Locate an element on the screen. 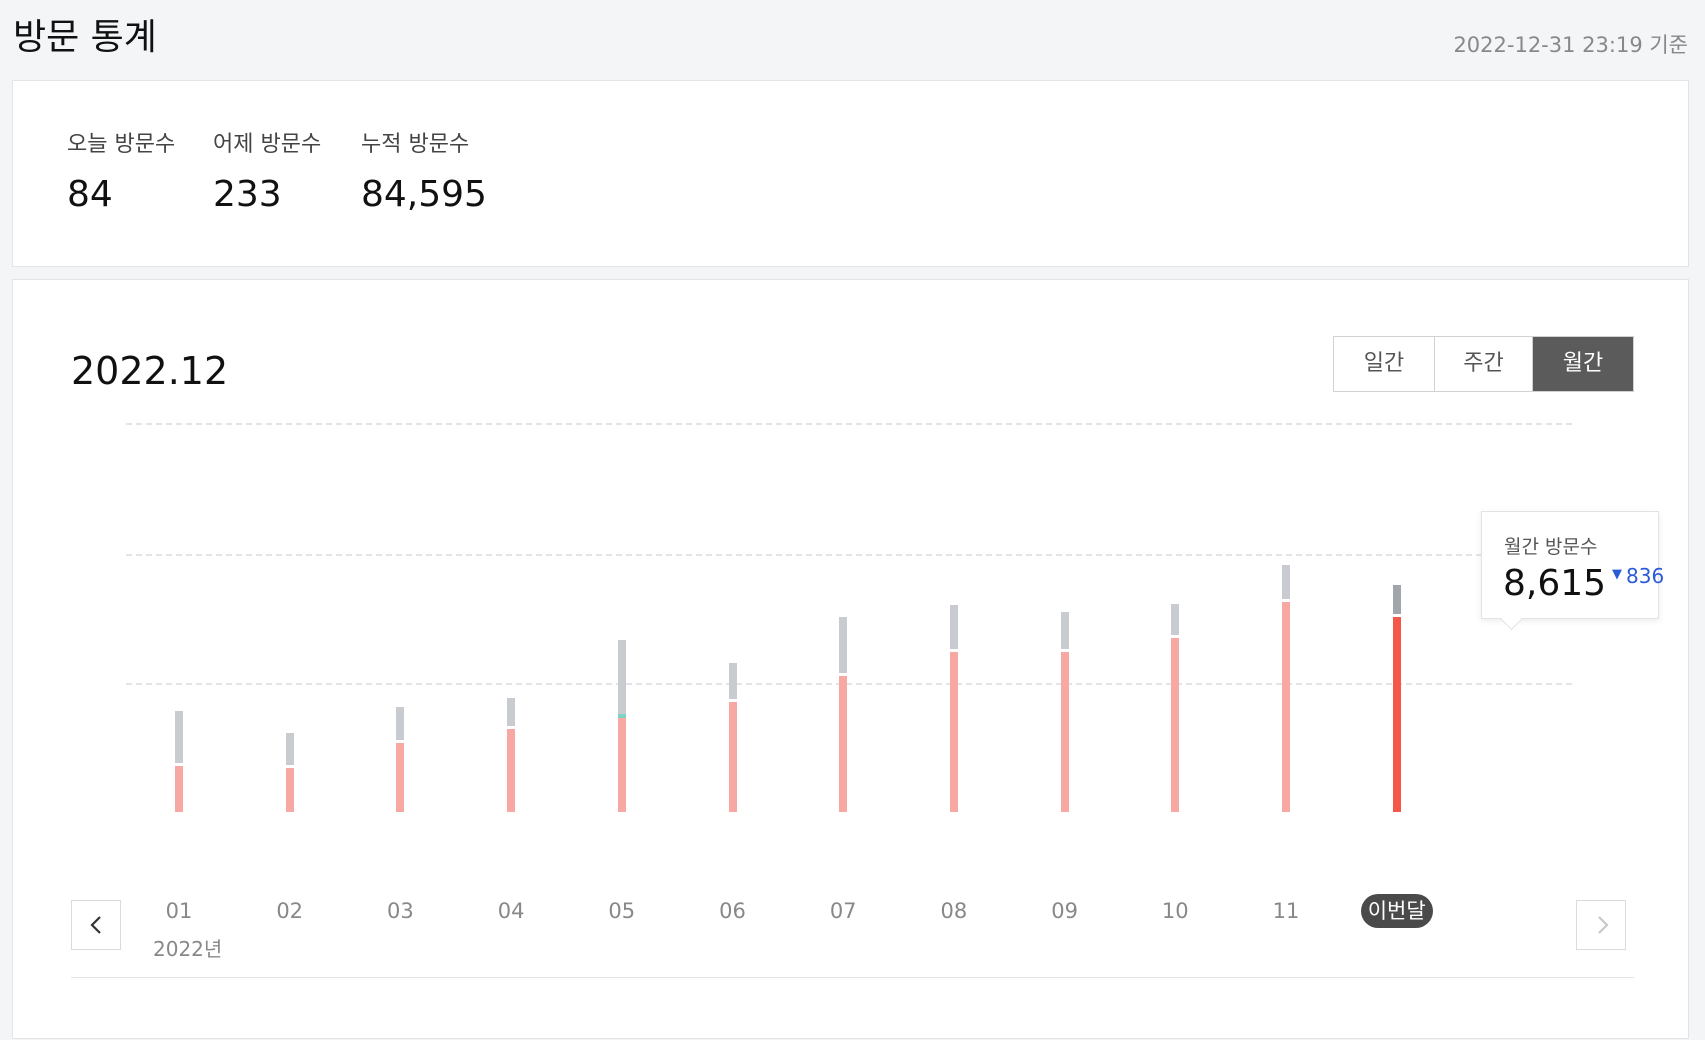  bottom-divider is located at coordinates (852, 977).